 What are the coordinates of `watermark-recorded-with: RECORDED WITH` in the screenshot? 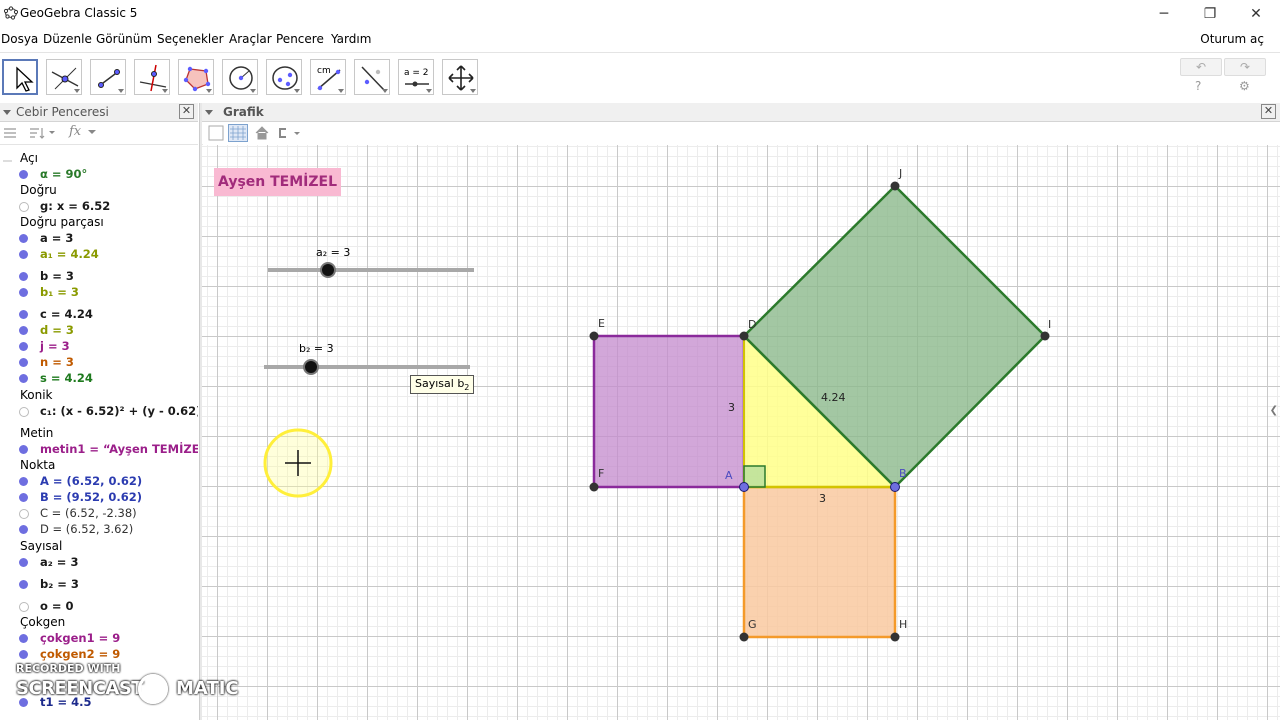 It's located at (68, 668).